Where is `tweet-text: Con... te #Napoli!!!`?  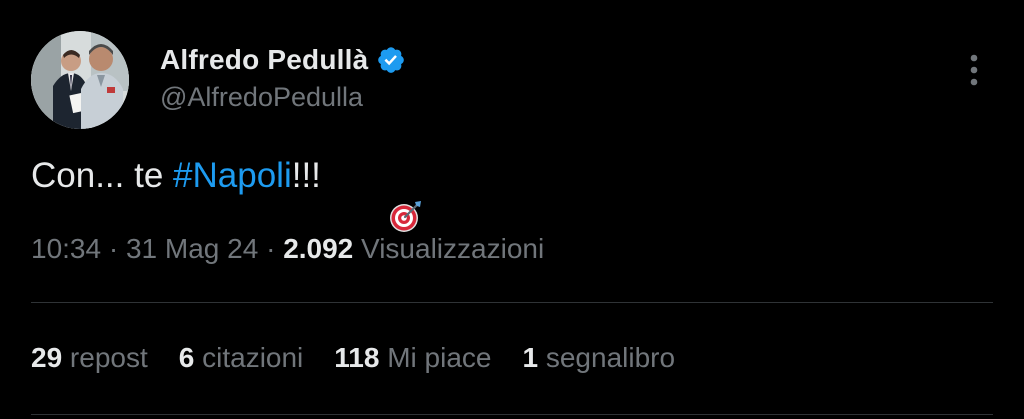 tweet-text: Con... te #Napoli!!! is located at coordinates (226, 194).